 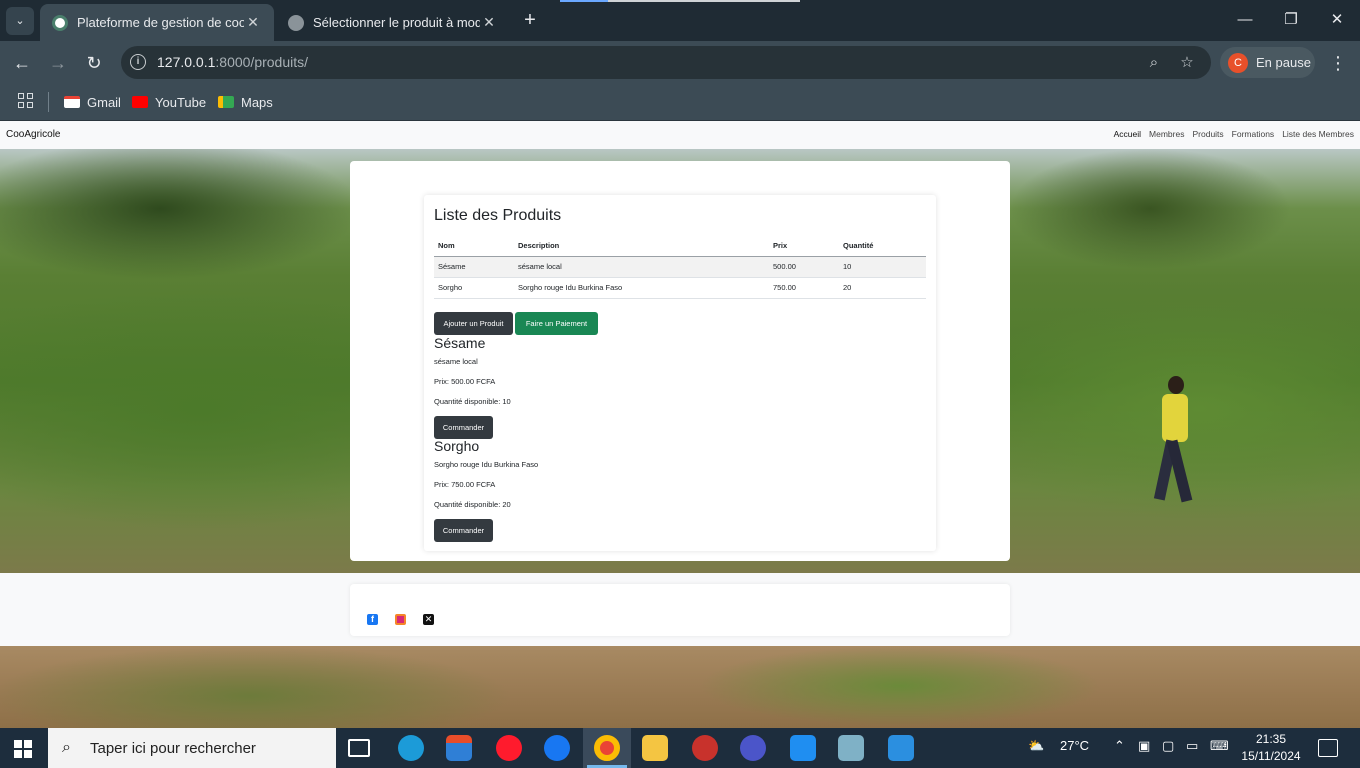 What do you see at coordinates (655, 748) in the screenshot?
I see `file-explorer-icon` at bounding box center [655, 748].